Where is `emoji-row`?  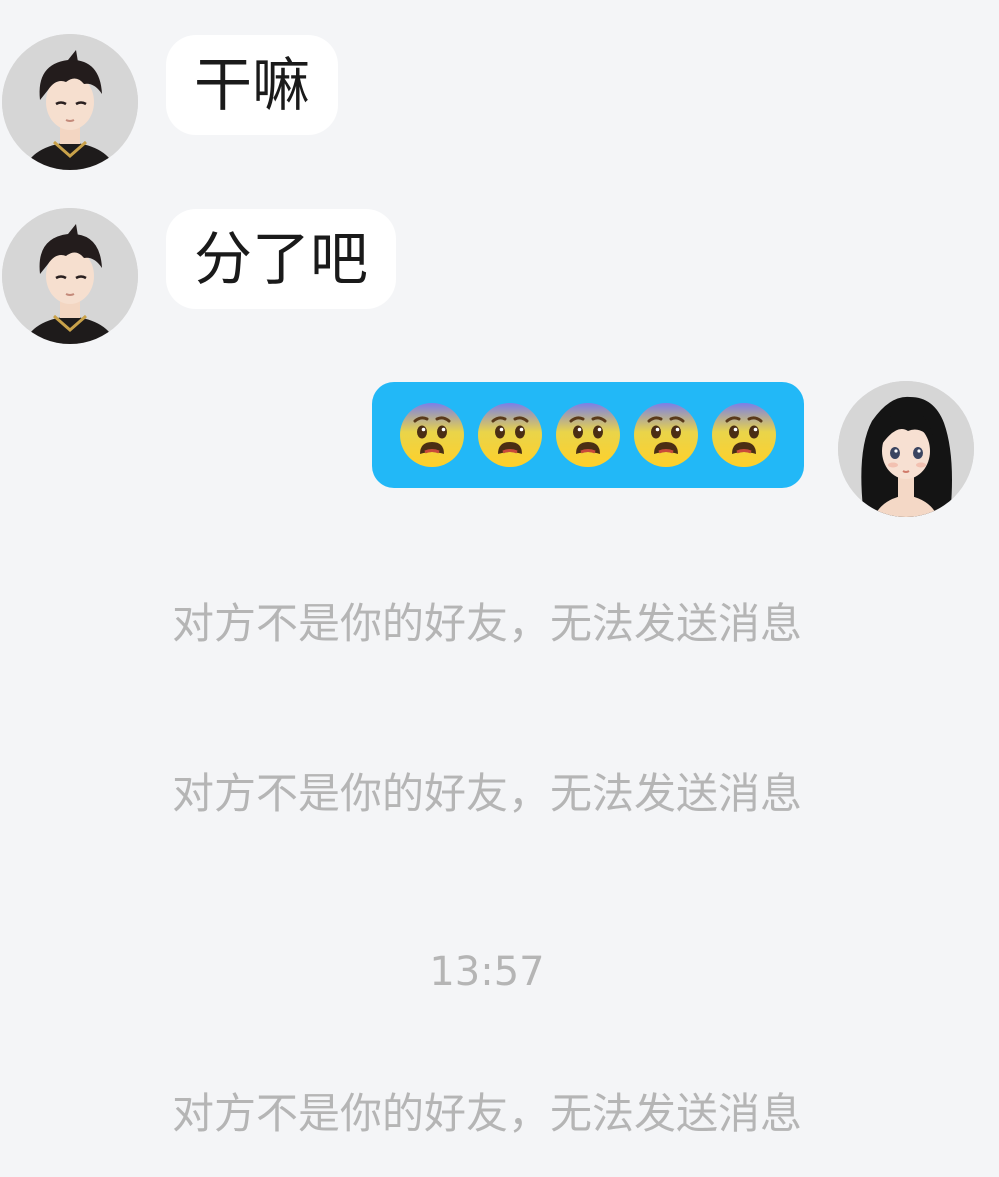 emoji-row is located at coordinates (588, 435).